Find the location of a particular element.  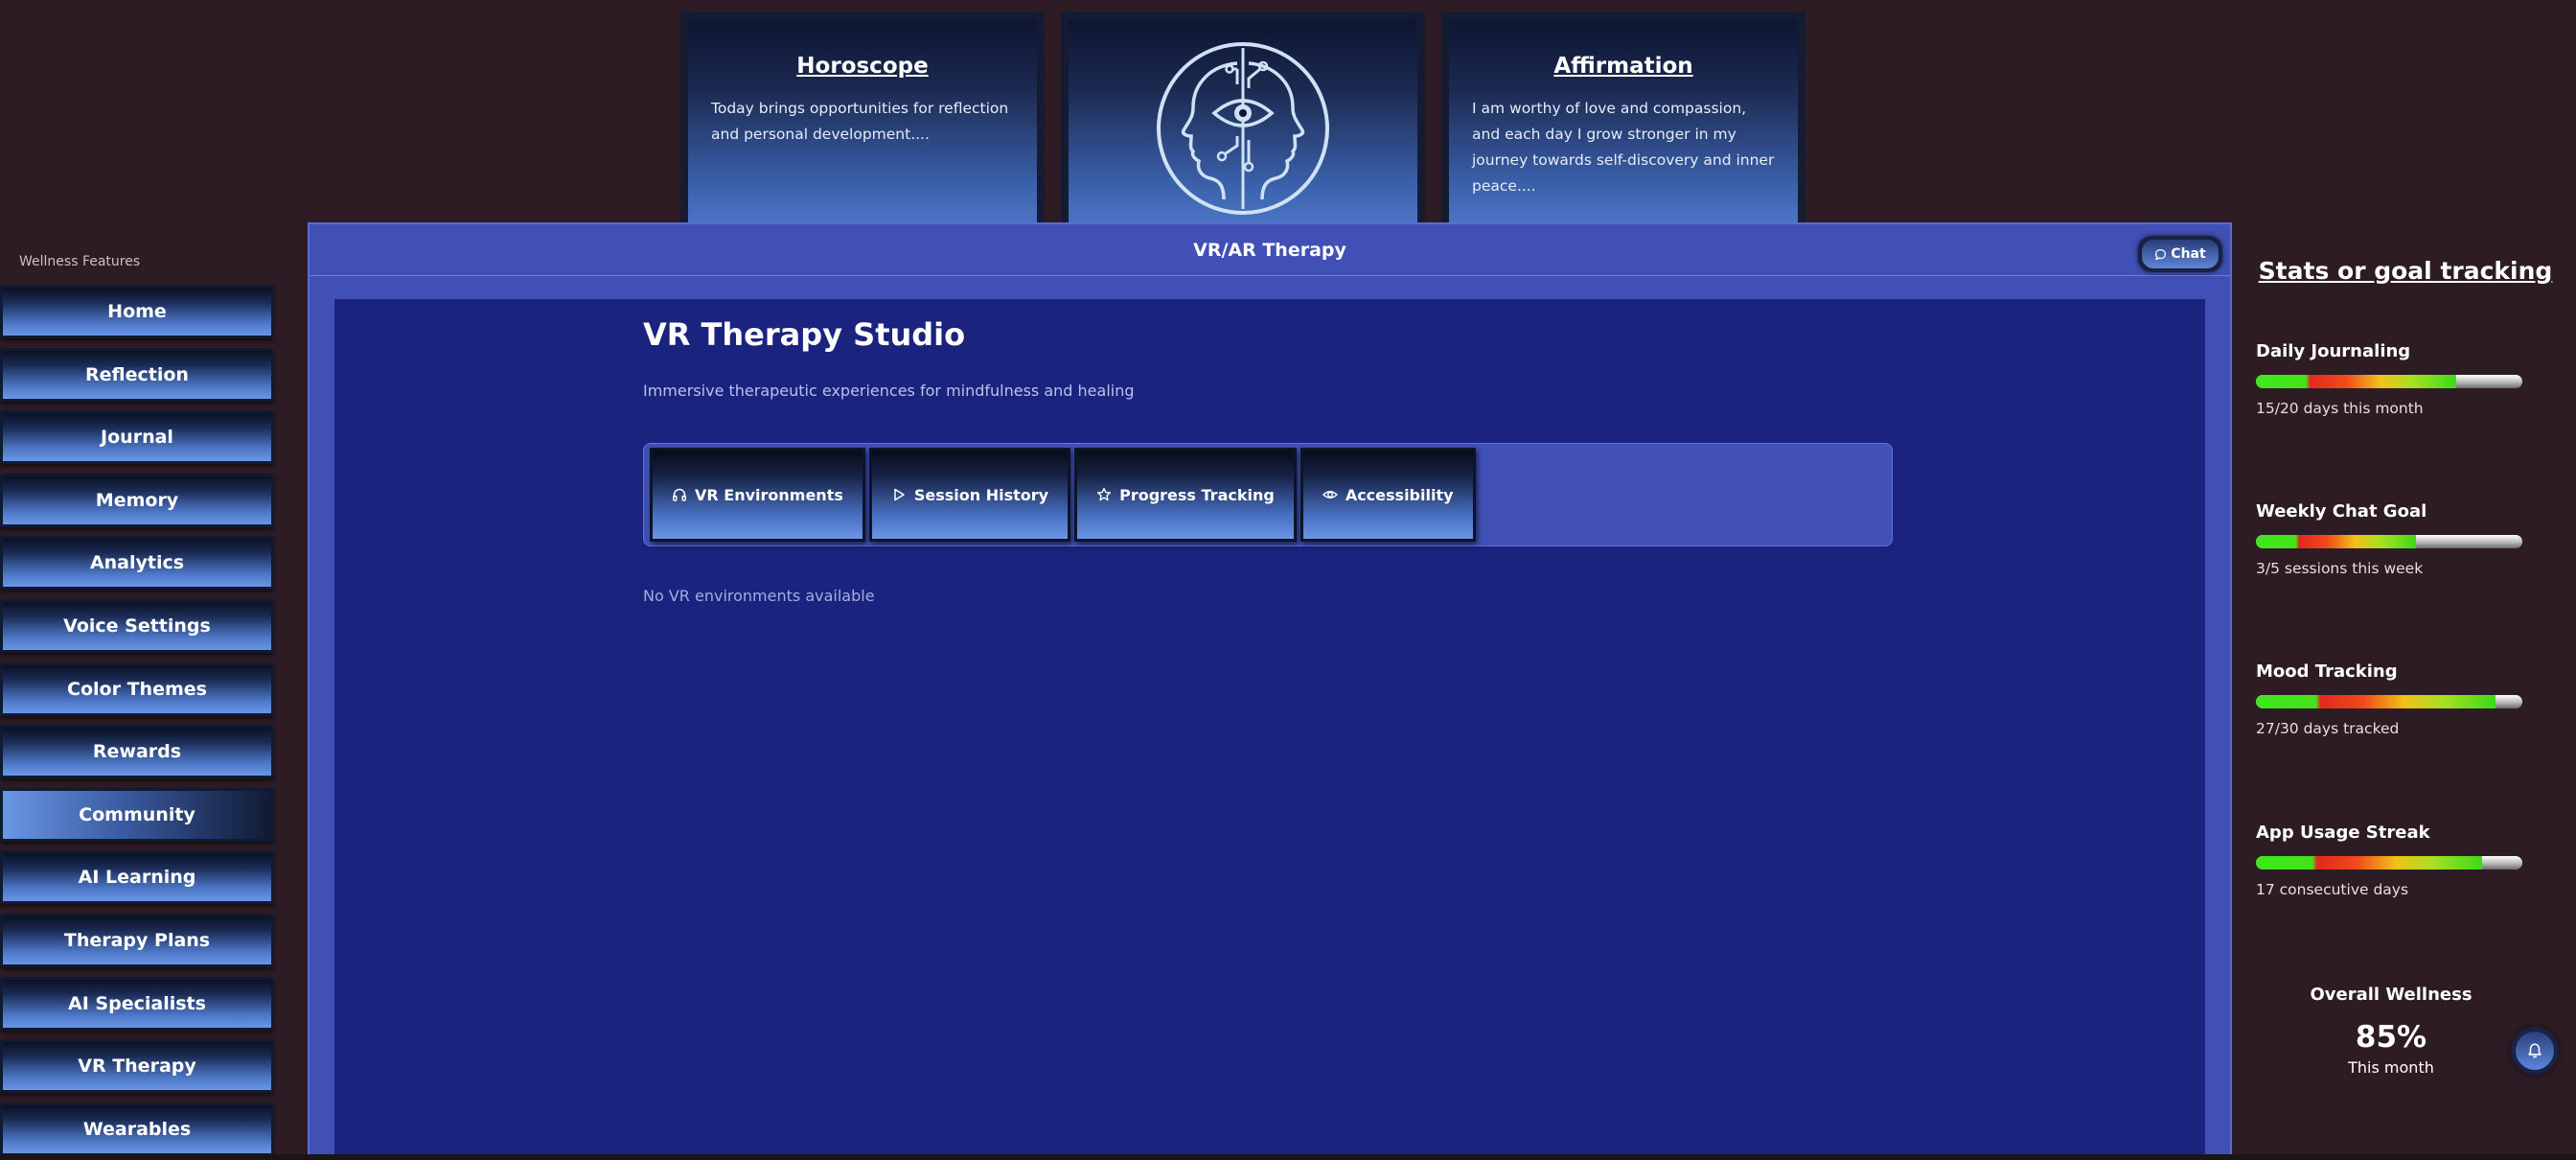

goal-name: App Usage Streak is located at coordinates (2343, 833).